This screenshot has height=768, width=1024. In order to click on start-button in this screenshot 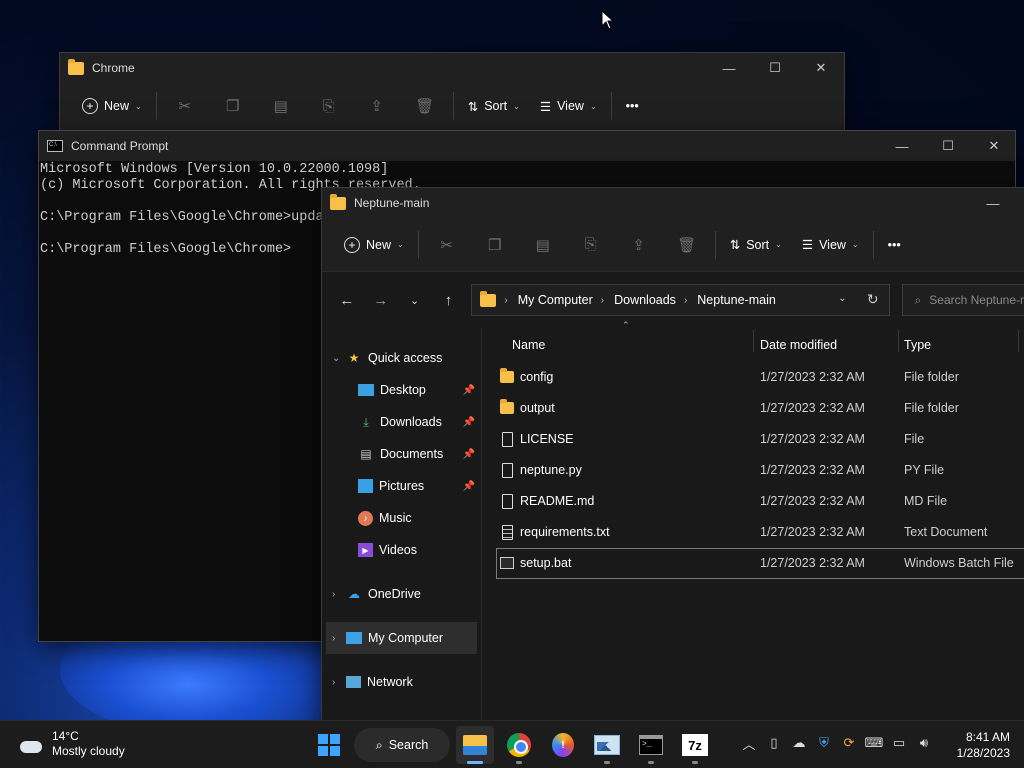, I will do `click(329, 745)`.